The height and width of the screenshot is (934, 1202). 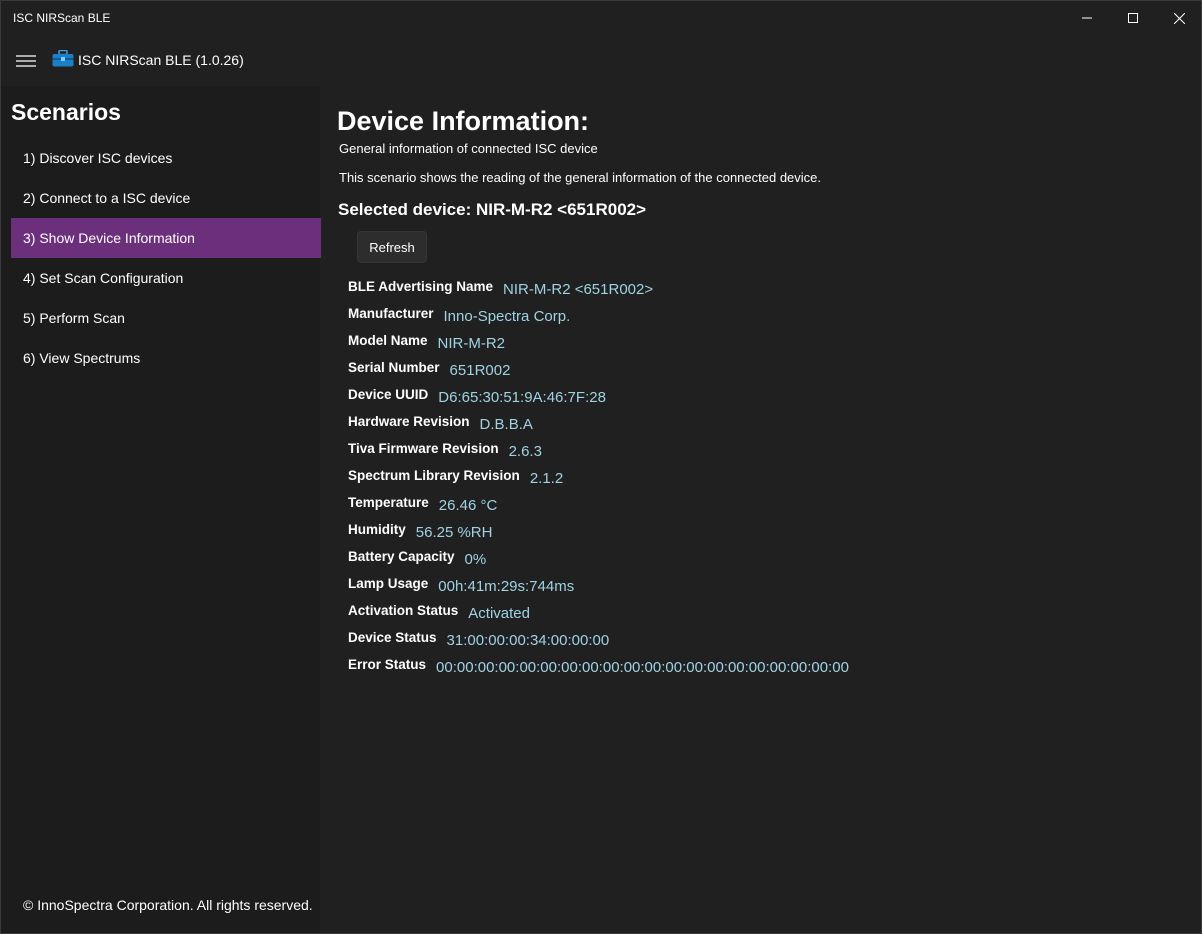 I want to click on info-row: Spectrum Library Revision 2.1.2, so click(x=598, y=481).